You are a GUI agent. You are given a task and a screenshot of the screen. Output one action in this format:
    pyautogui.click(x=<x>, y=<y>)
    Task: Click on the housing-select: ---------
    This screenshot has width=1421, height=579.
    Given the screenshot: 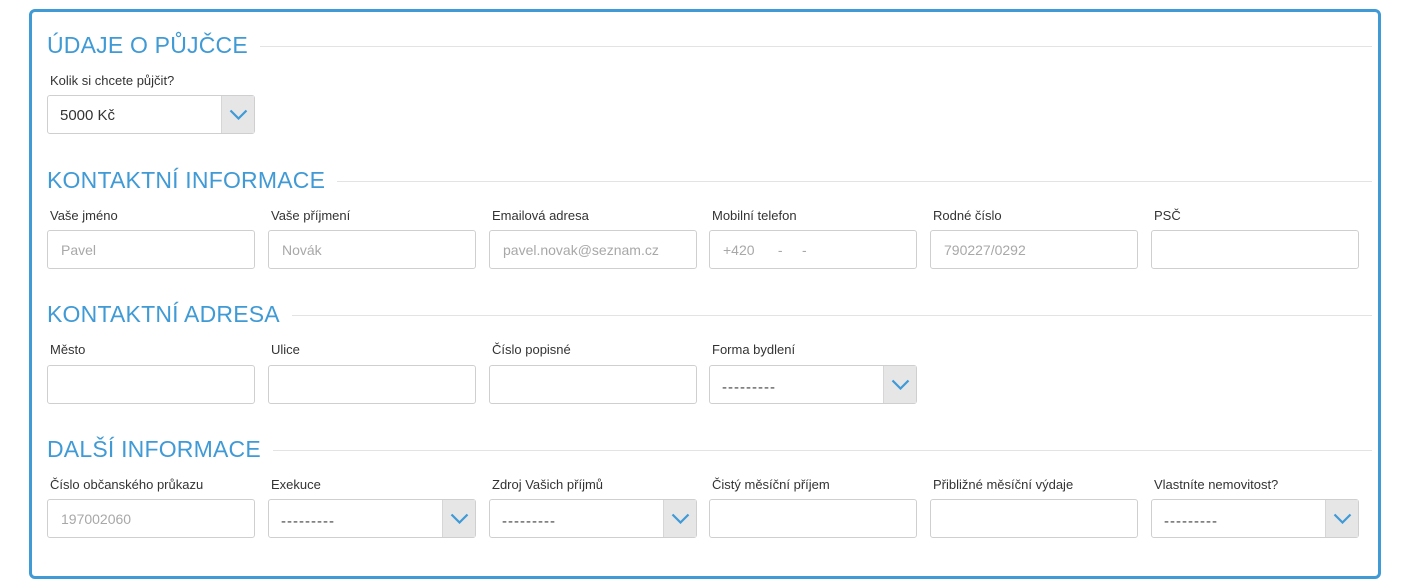 What is the action you would take?
    pyautogui.click(x=813, y=384)
    